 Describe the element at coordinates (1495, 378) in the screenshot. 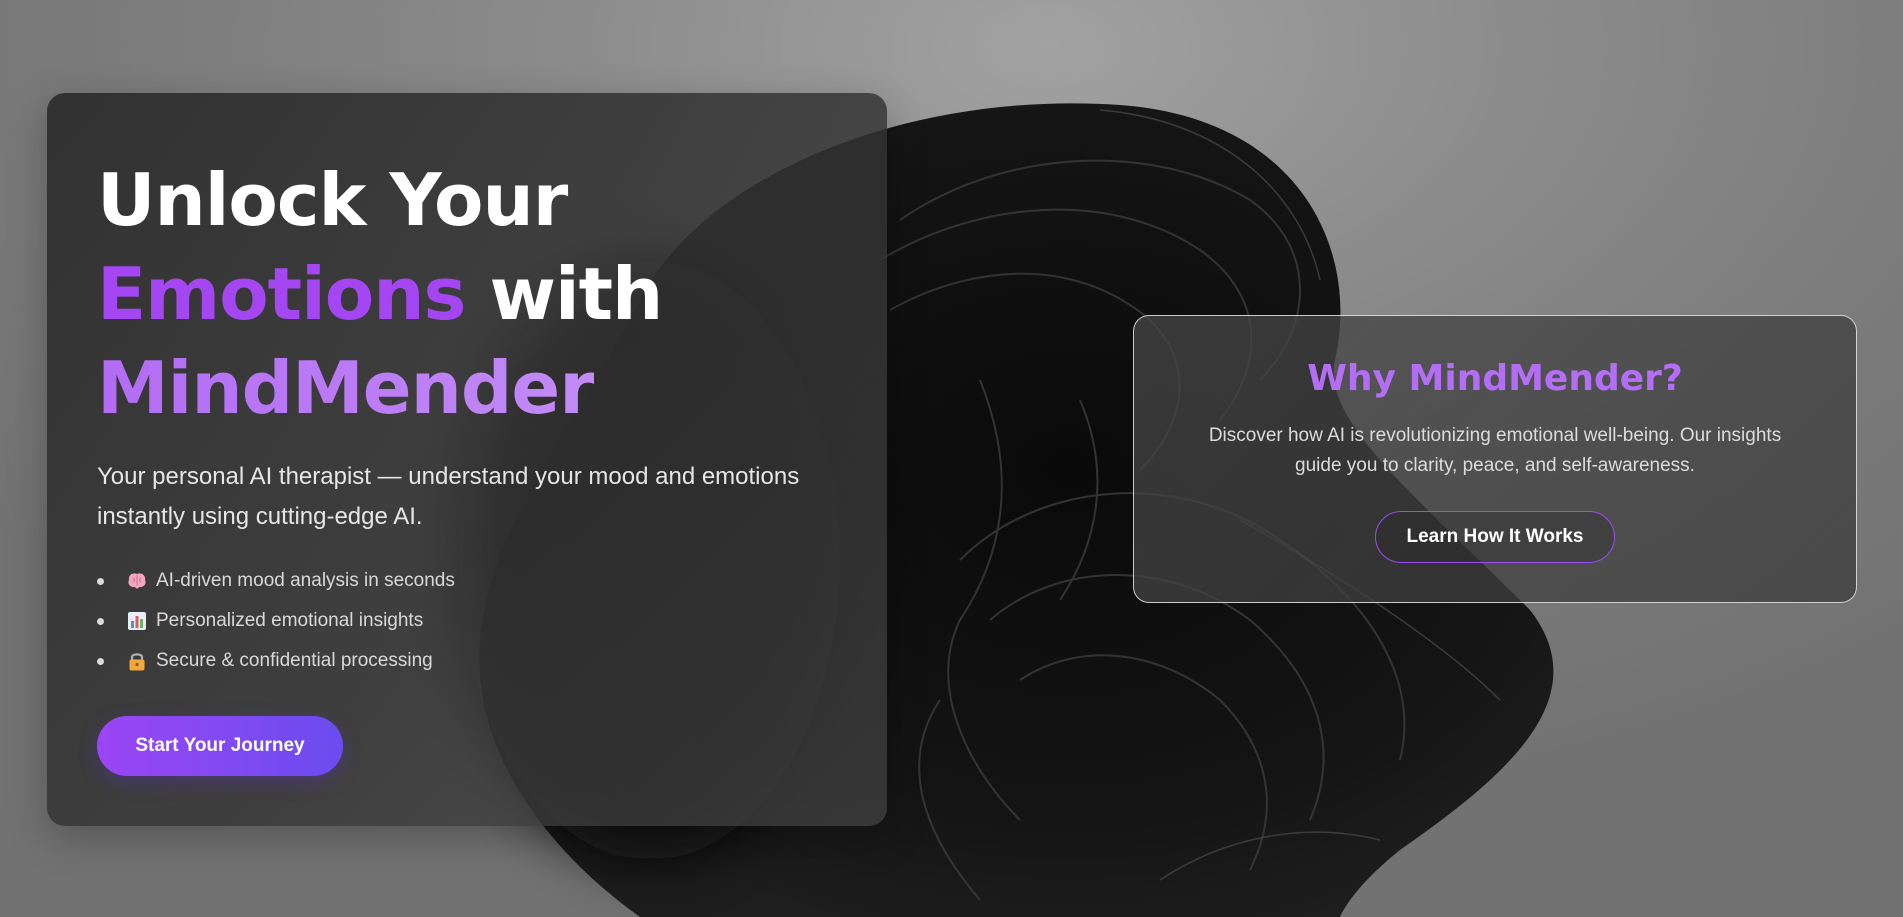

I see `info-title: Why MindMender?` at that location.